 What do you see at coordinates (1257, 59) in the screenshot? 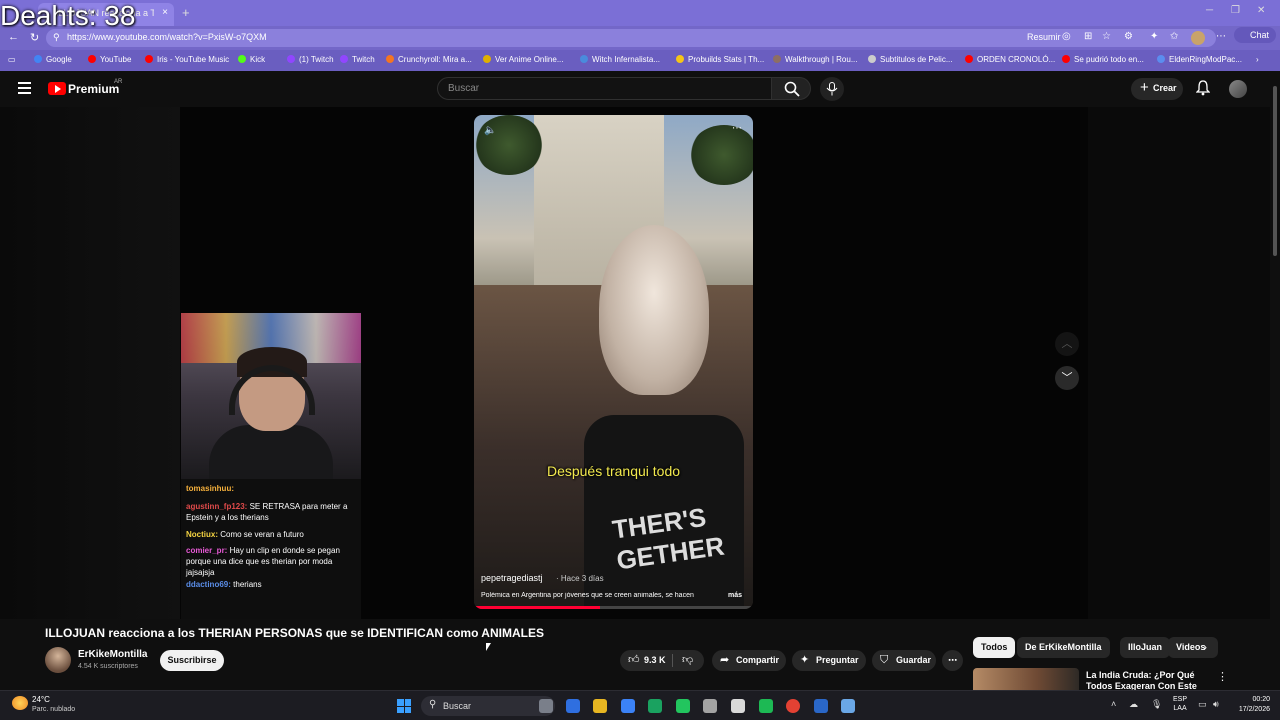
I see `bookmarks-overflow-icon: ›` at bounding box center [1257, 59].